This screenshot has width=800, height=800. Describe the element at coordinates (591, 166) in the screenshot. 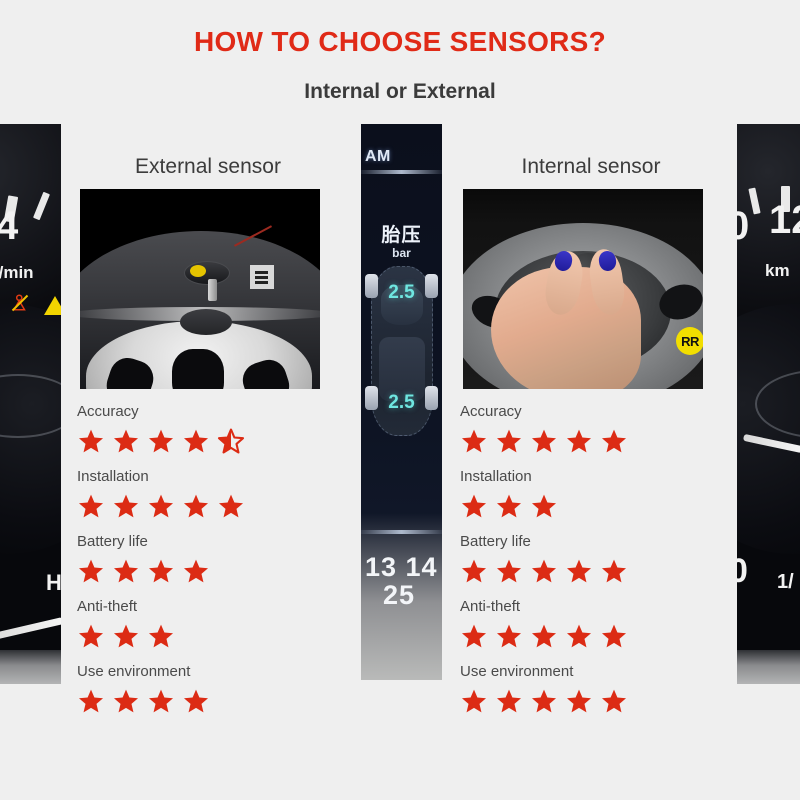

I see `column-heading-internal: Internal sensor` at that location.